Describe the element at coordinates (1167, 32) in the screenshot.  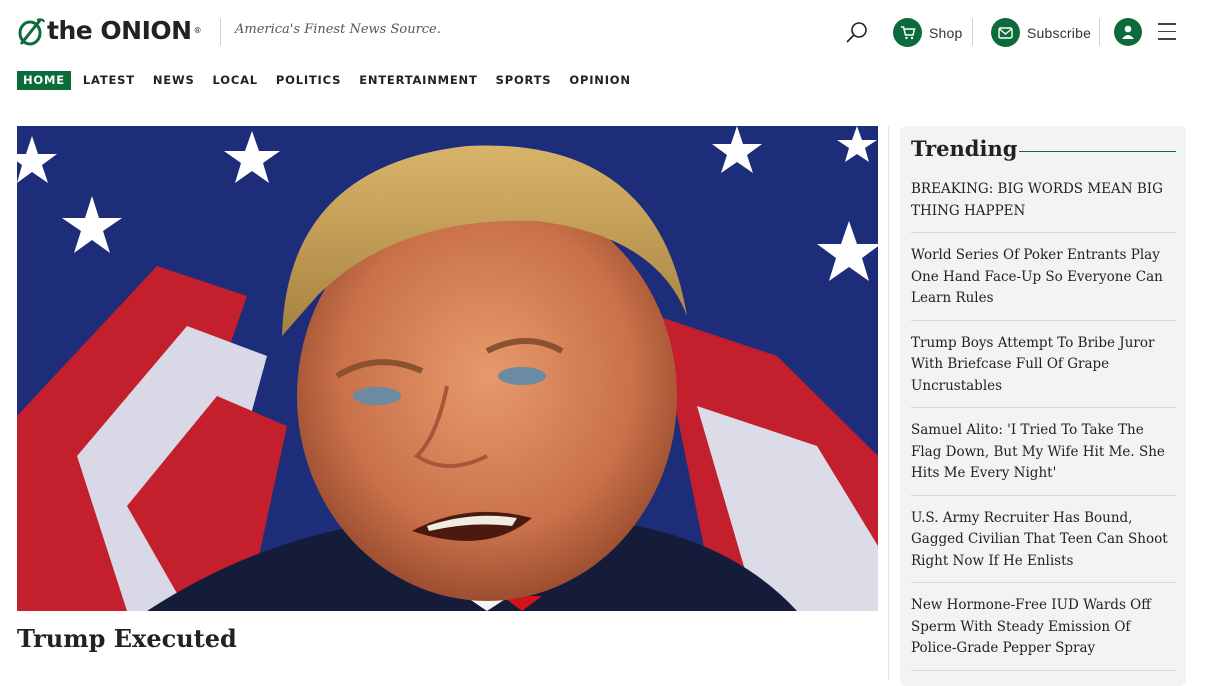
I see `hamburger-menu-icon` at that location.